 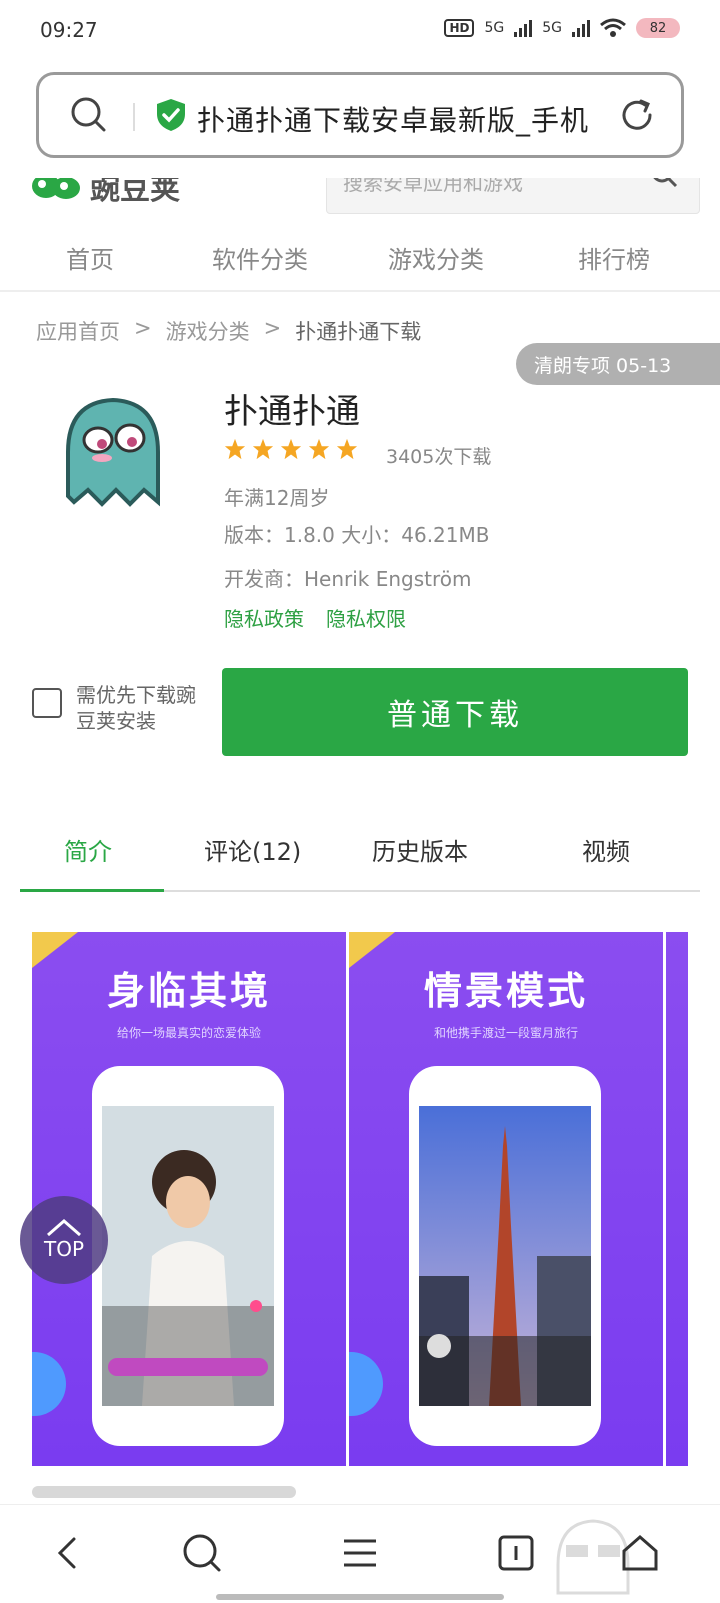 I want to click on secure-shield-icon, so click(x=171, y=115).